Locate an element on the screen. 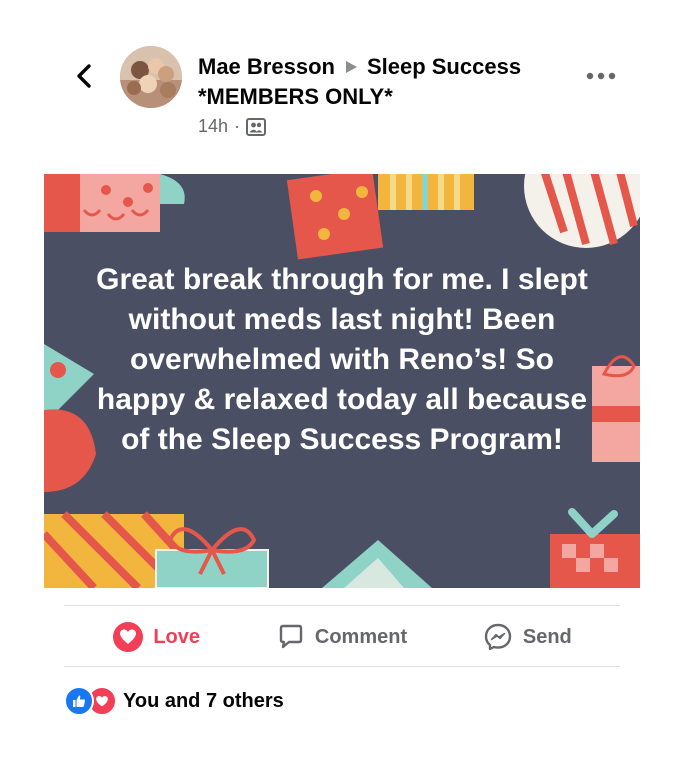 The width and height of the screenshot is (684, 768). send-button: Send is located at coordinates (527, 637).